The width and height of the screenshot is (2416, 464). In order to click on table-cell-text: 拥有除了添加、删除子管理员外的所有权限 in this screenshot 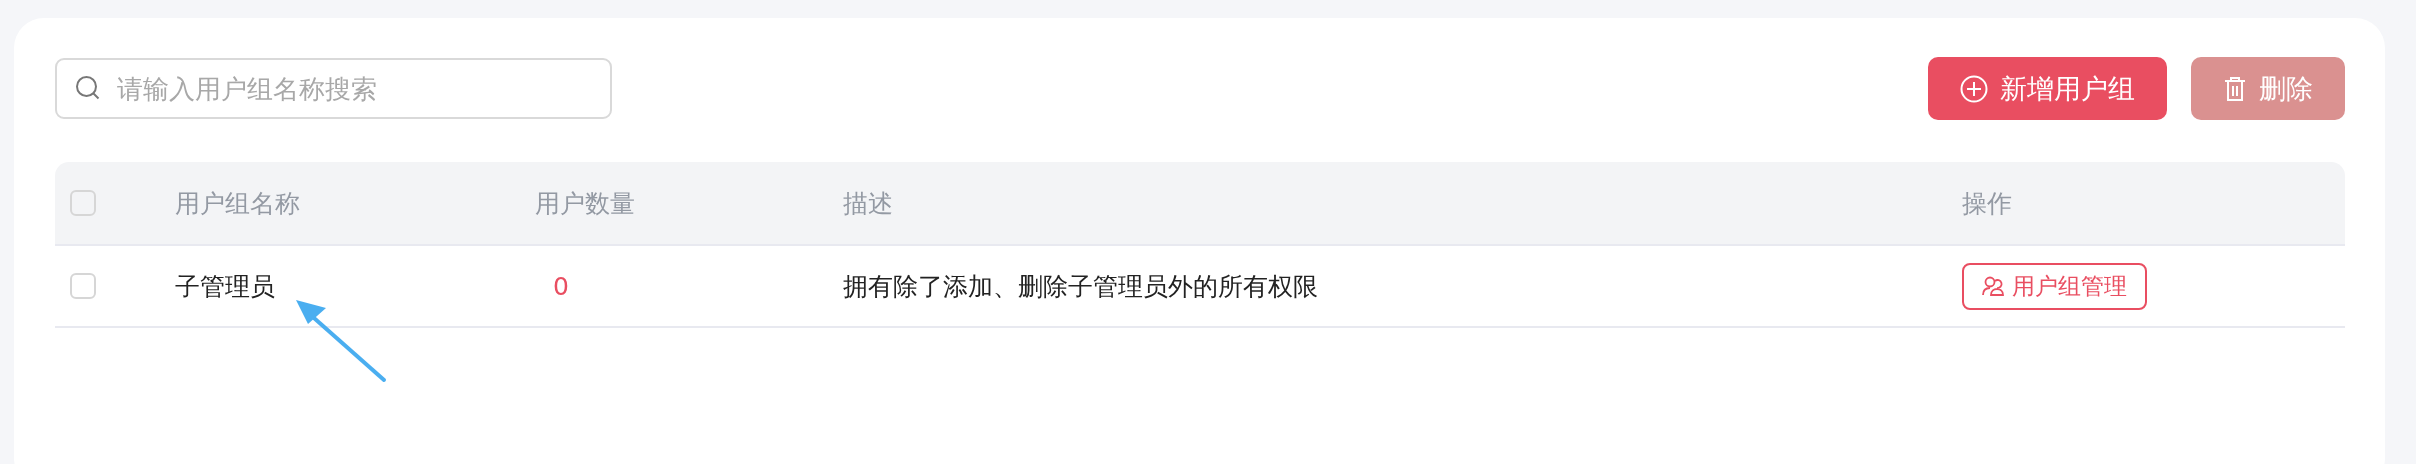, I will do `click(1081, 286)`.